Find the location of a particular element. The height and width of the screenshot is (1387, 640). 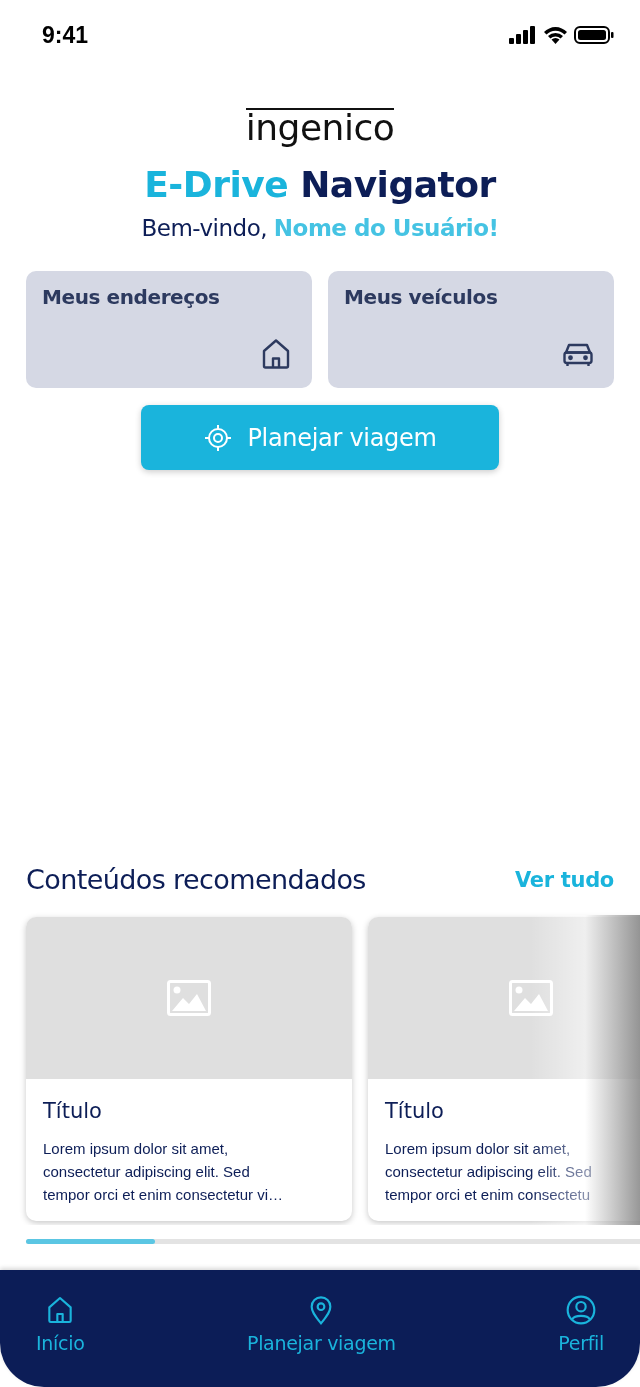

battery-icon is located at coordinates (594, 35).